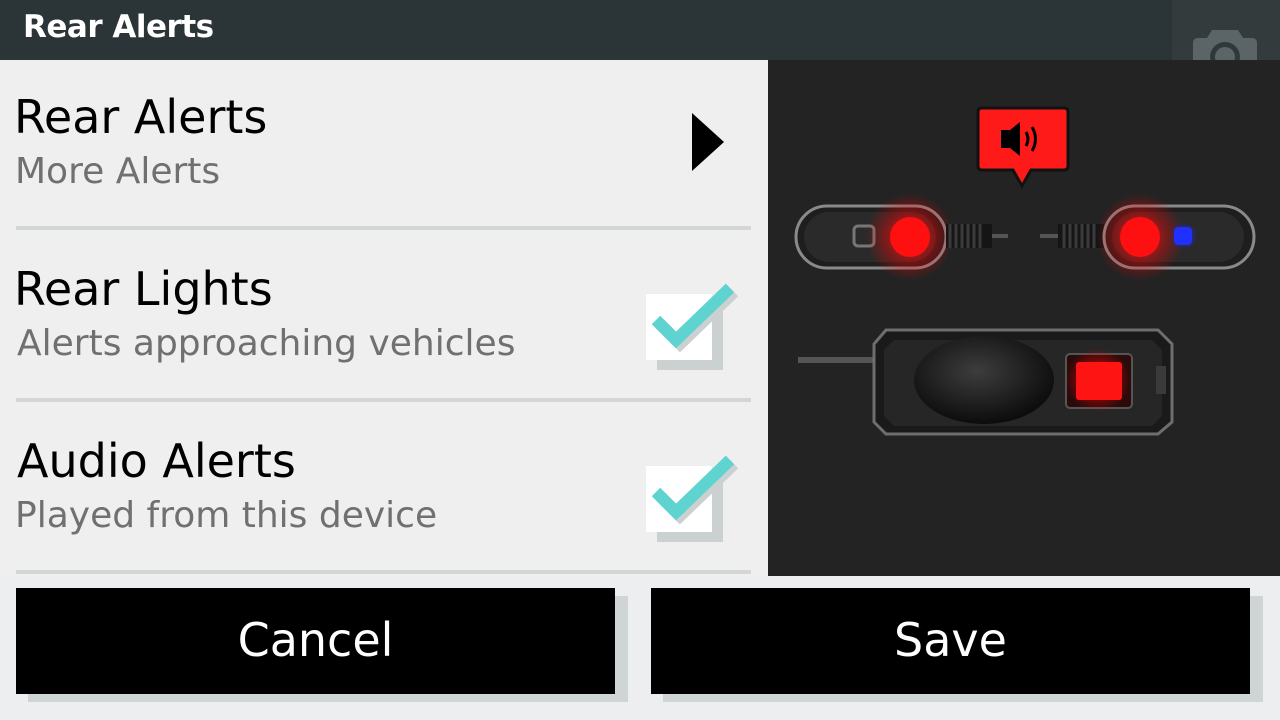  I want to click on row-label: Audio Alerts, so click(156, 461).